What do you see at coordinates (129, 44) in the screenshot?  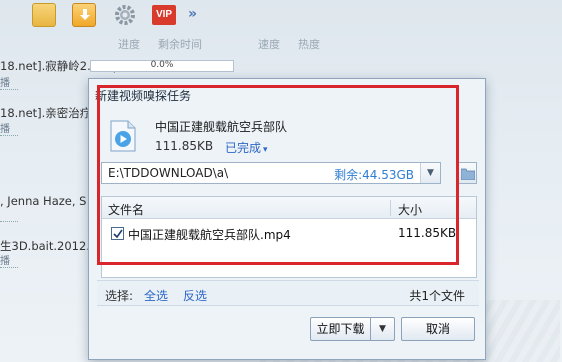 I see `column-progress: 进度` at bounding box center [129, 44].